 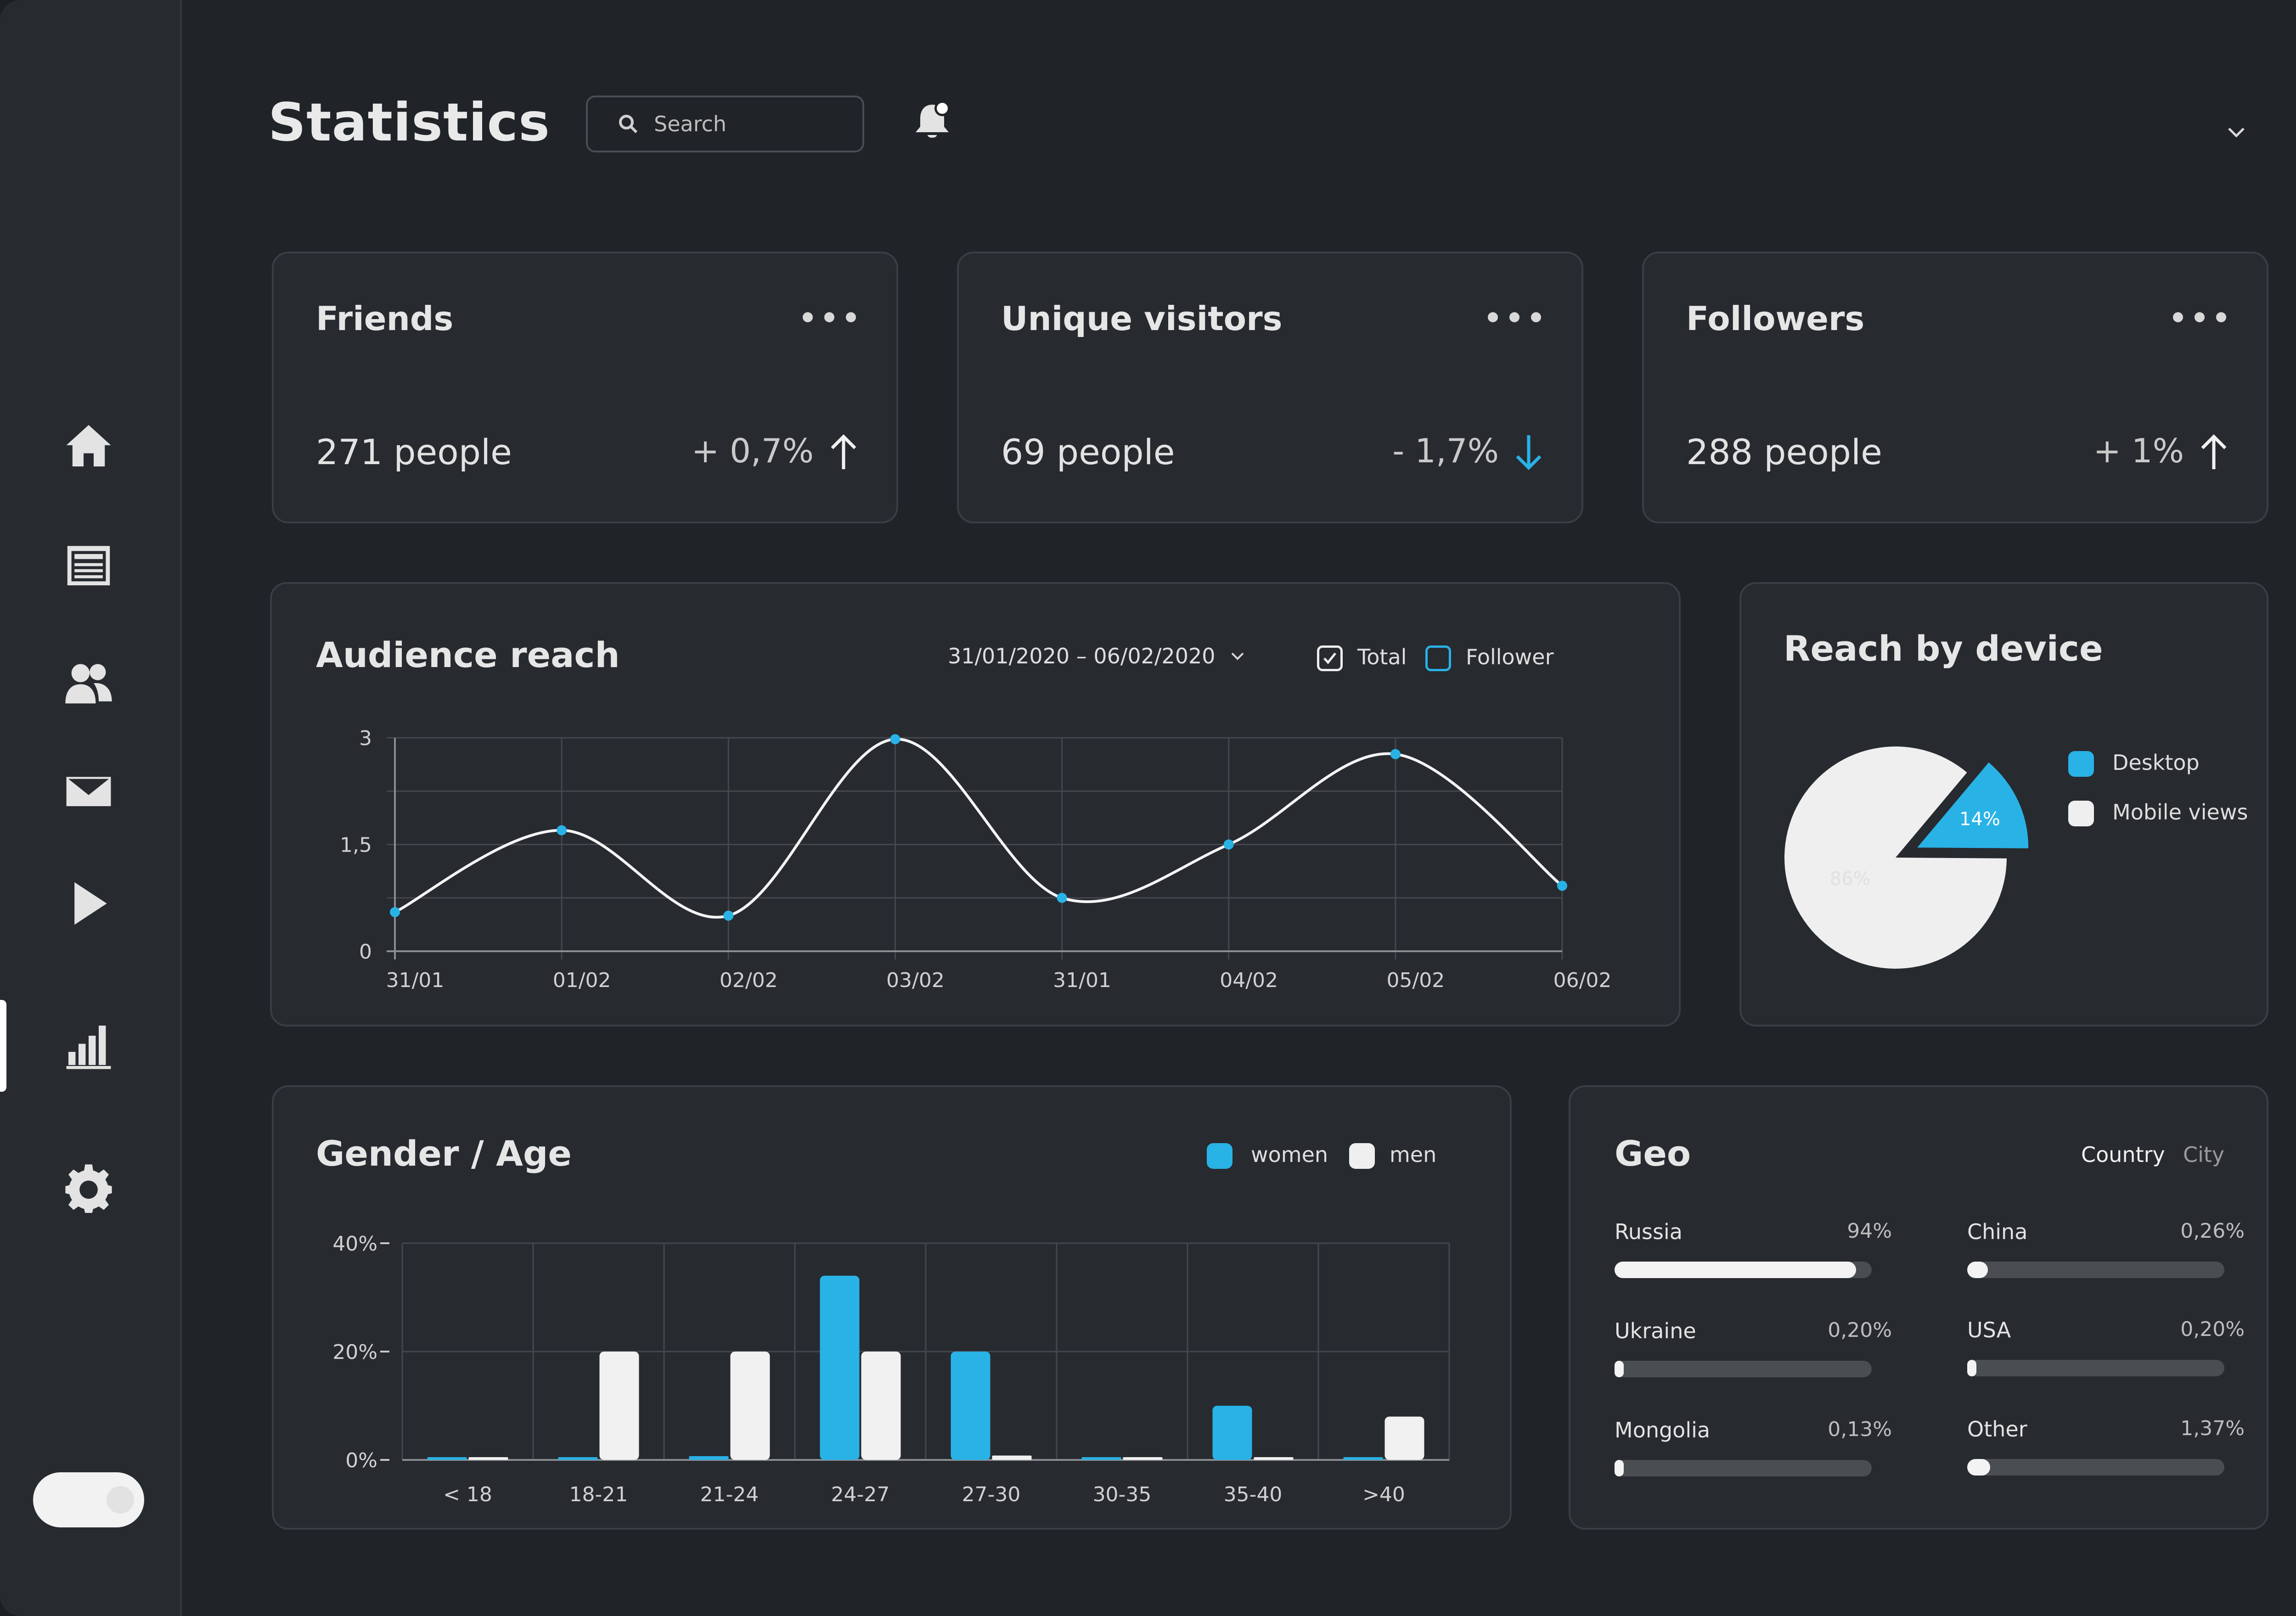 I want to click on chevron-down-icon, so click(x=2236, y=132).